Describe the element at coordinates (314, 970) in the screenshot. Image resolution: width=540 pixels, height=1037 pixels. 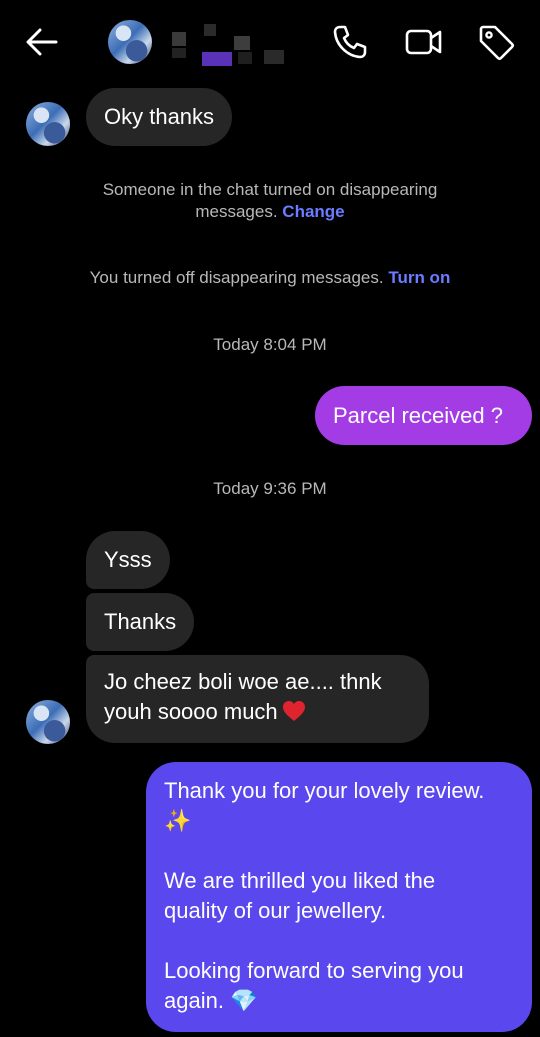
I see `message-text: Looking forward to serving you` at that location.